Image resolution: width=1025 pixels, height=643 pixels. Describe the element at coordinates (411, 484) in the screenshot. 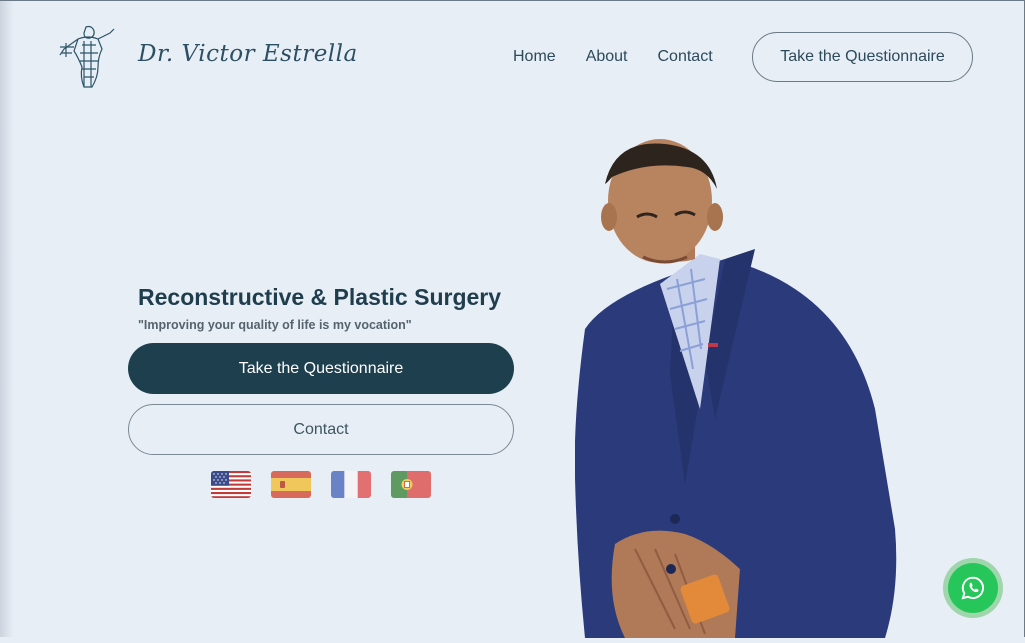

I see `portugal-flag-icon` at that location.